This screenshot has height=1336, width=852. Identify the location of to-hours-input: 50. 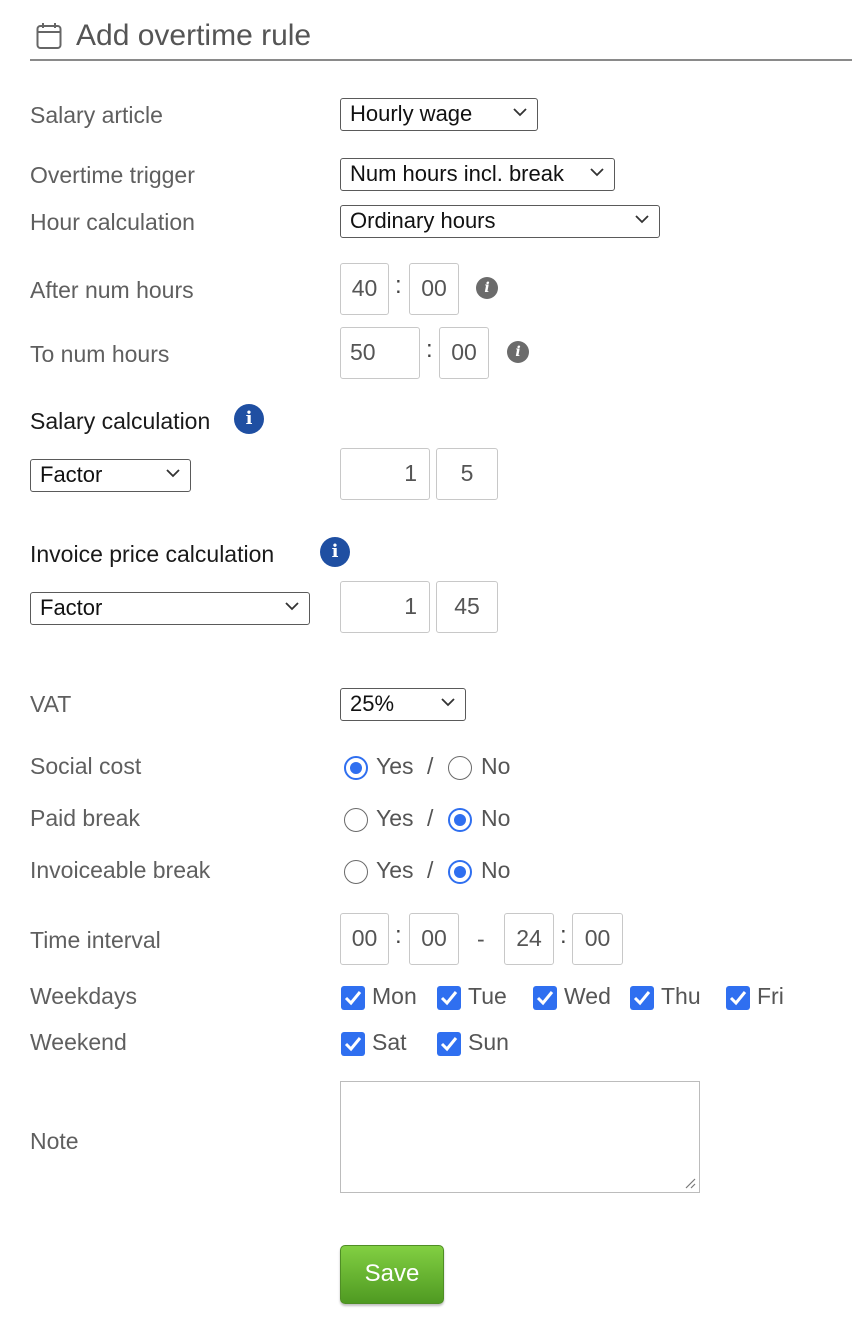
(380, 353).